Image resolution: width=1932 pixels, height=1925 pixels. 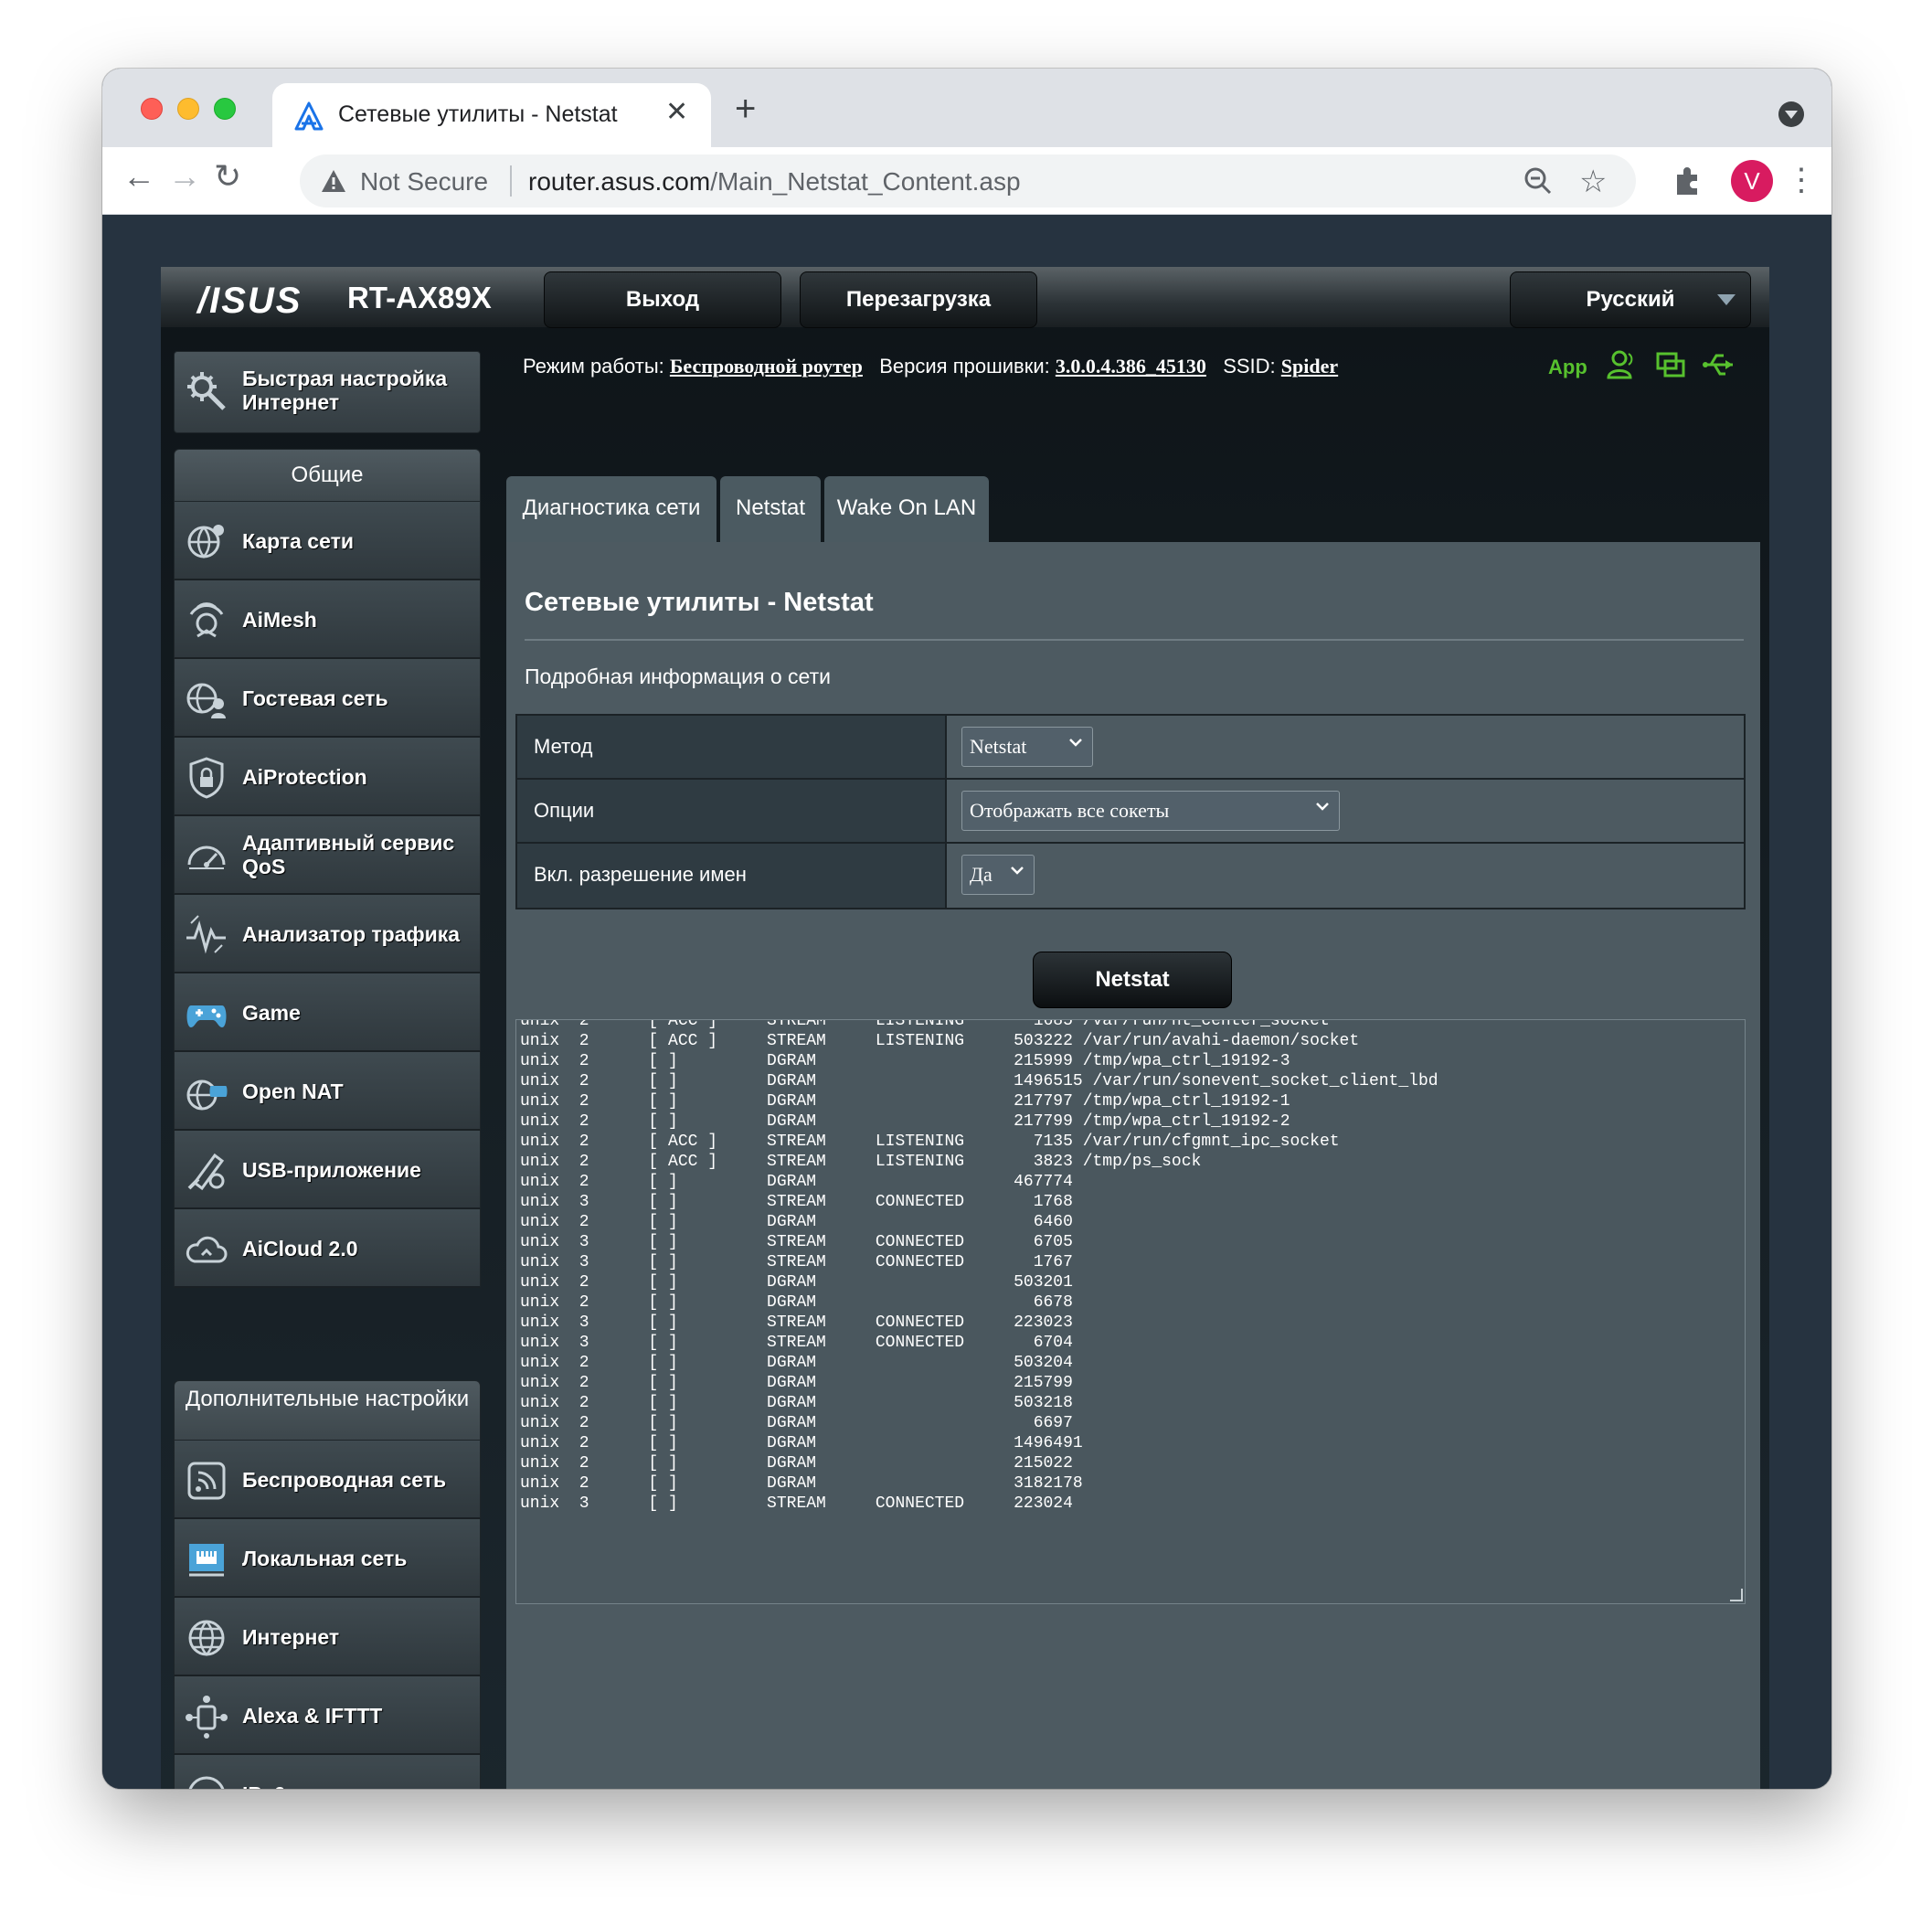 I want to click on output-line: unix 2 [ ] DGRAM 215022, so click(x=796, y=1463).